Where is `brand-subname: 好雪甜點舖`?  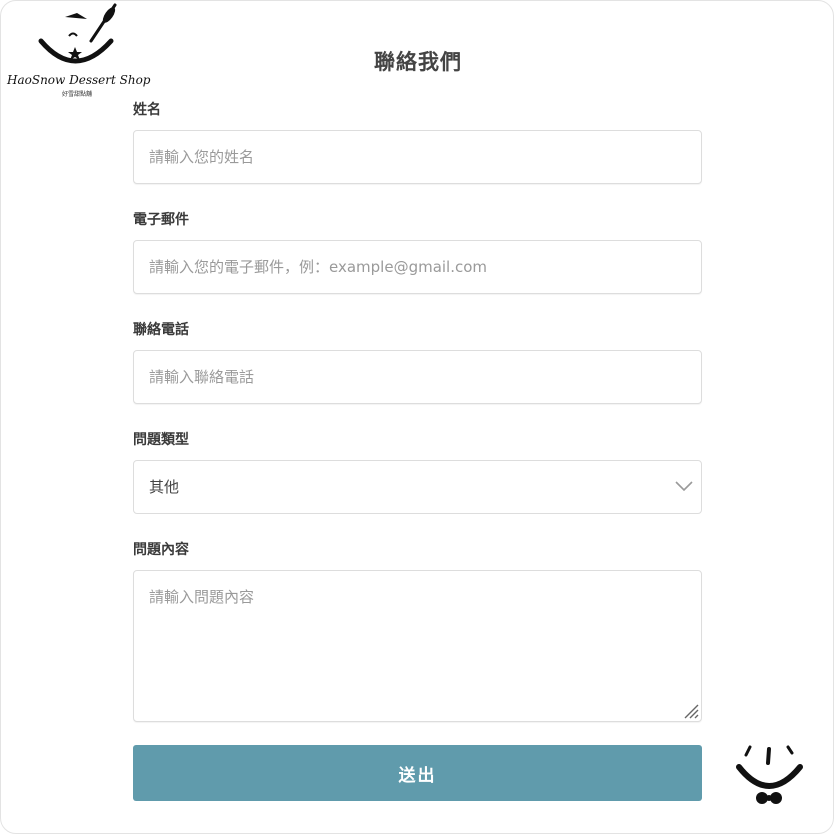 brand-subname: 好雪甜點舖 is located at coordinates (76, 94).